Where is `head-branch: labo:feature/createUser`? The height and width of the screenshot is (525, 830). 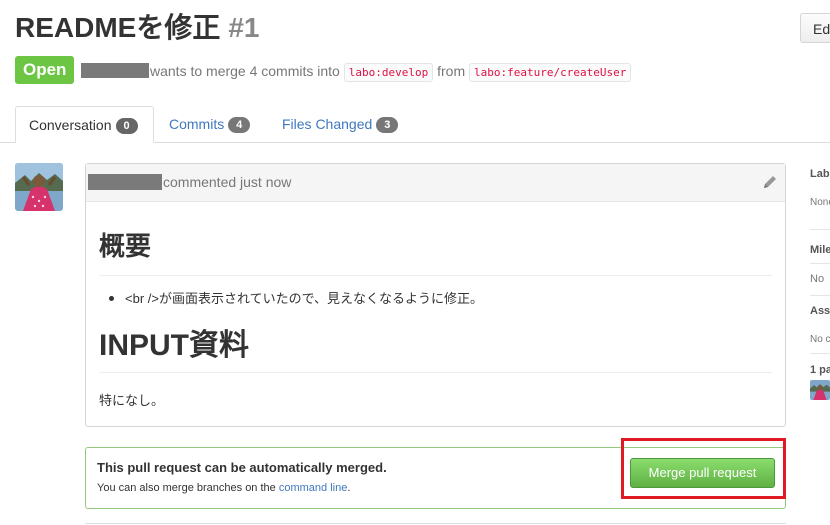
head-branch: labo:feature/createUser is located at coordinates (550, 72).